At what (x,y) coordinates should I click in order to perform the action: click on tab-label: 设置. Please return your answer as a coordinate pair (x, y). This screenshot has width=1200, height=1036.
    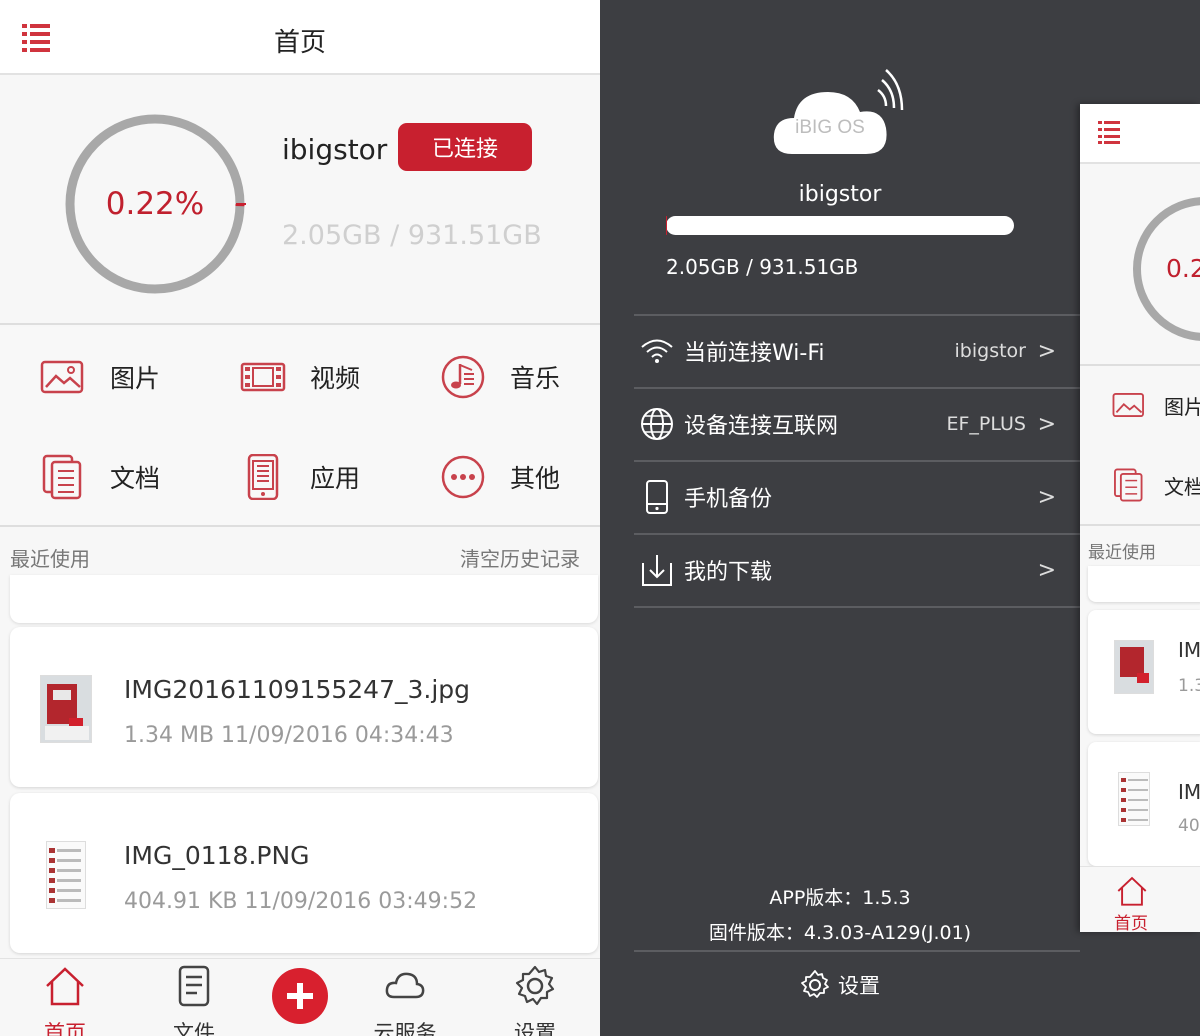
    Looking at the image, I should click on (535, 1028).